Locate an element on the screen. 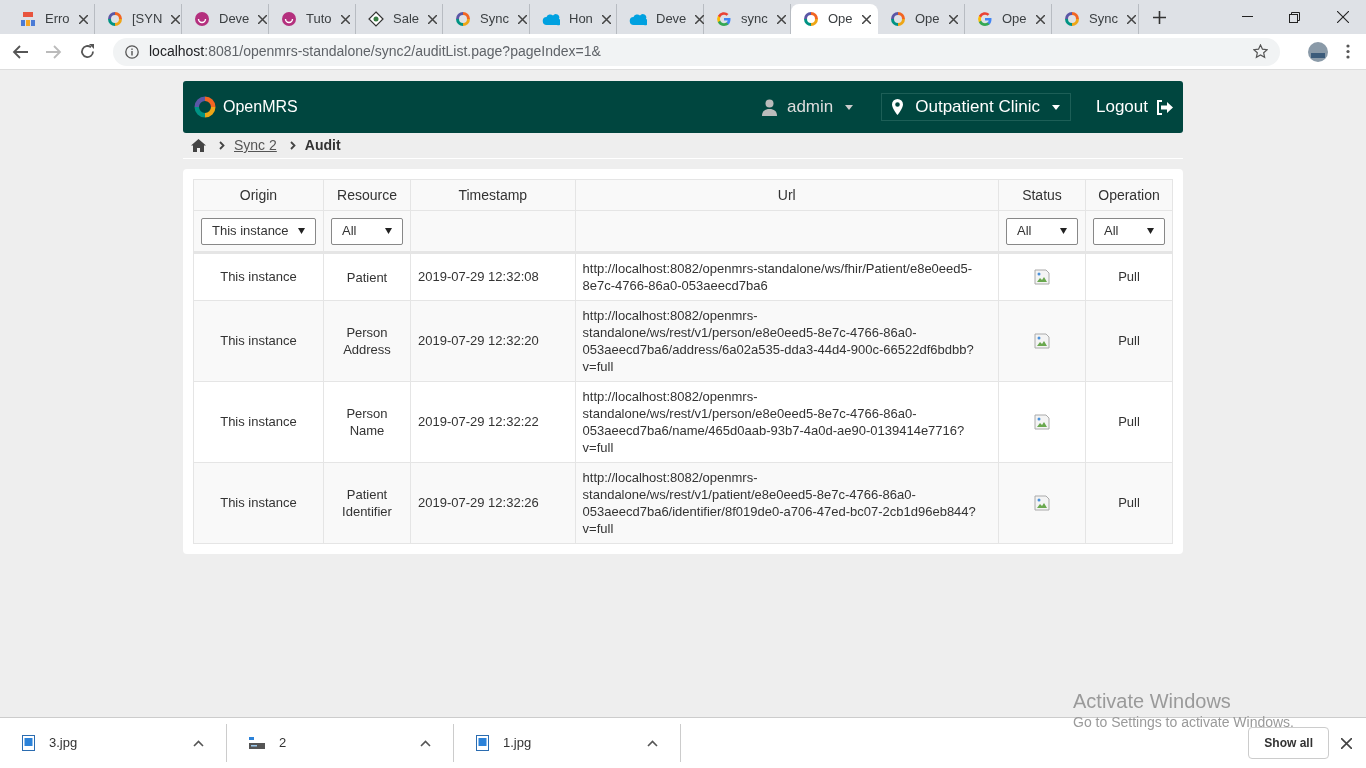 The image size is (1366, 768). profile-avatar-icon is located at coordinates (1318, 51).